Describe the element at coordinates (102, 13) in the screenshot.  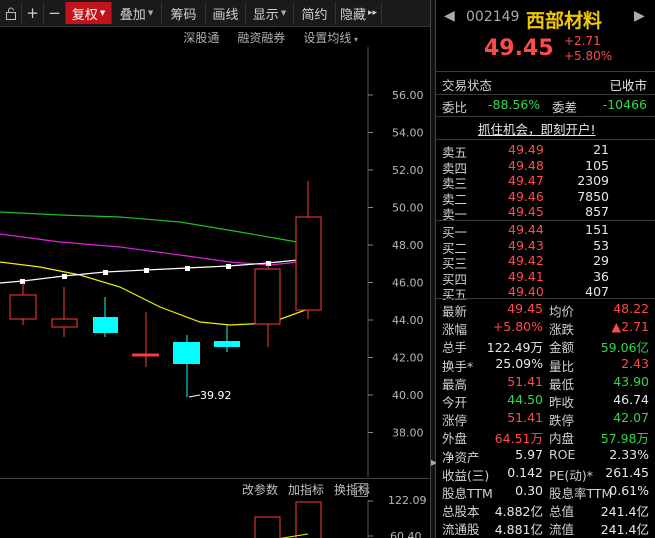
I see `chevron-down-icon: ▼` at that location.